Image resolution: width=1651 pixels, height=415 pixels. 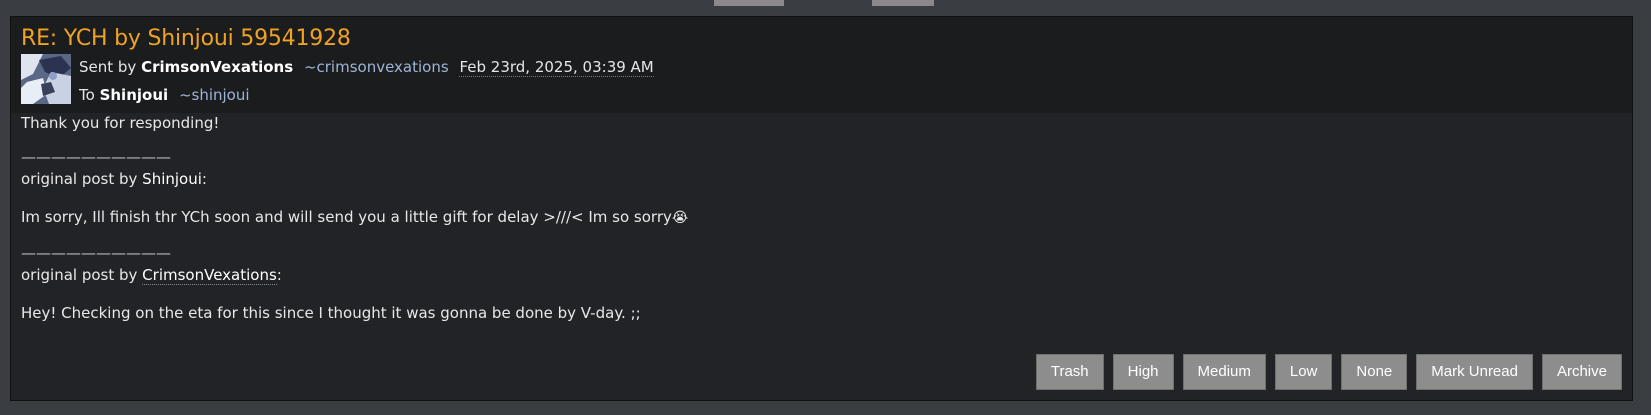 What do you see at coordinates (108, 67) in the screenshot?
I see `sent-by-prefix: Sent by` at bounding box center [108, 67].